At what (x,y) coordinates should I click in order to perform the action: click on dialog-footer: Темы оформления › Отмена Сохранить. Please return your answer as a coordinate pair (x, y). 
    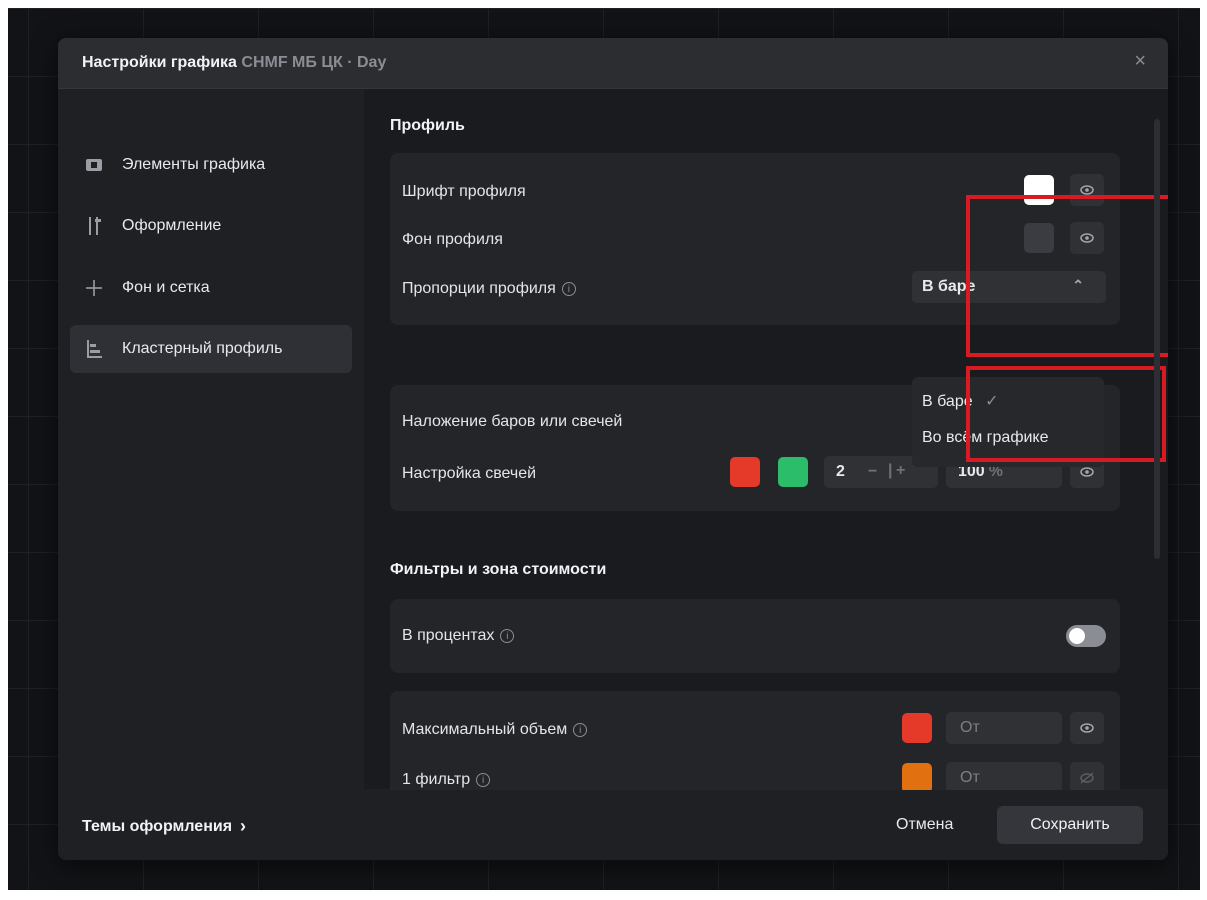
    Looking at the image, I should click on (613, 825).